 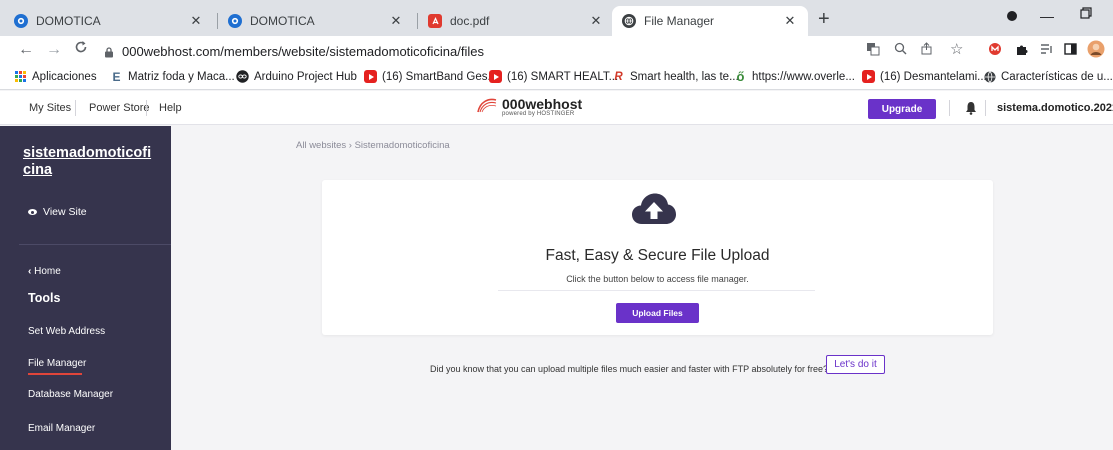 I want to click on restore-icon, so click(x=1086, y=14).